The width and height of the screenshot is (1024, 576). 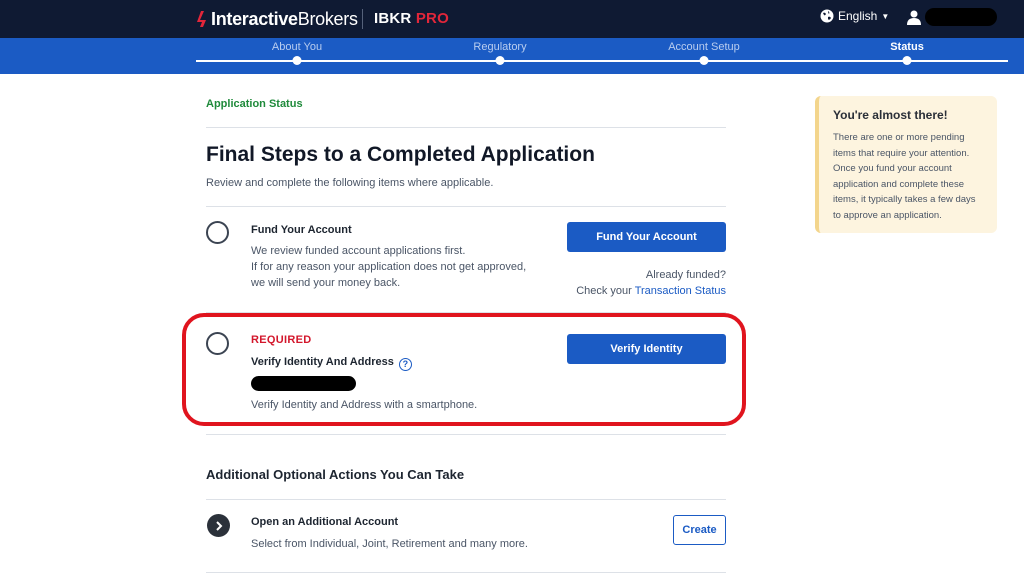 I want to click on step-dot-status, so click(x=907, y=60).